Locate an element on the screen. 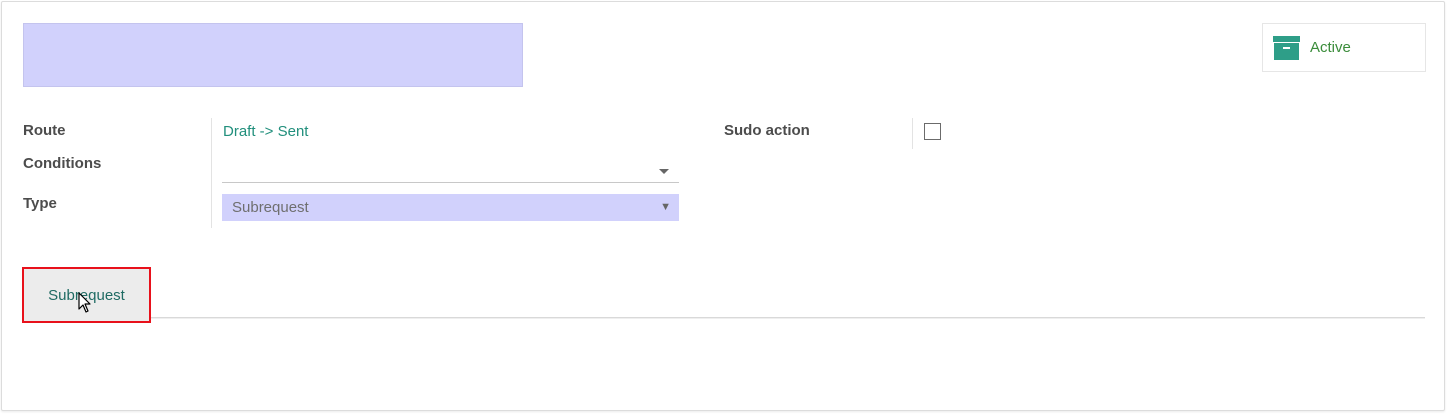 Image resolution: width=1449 pixels, height=418 pixels. archive-box-icon is located at coordinates (1286, 47).